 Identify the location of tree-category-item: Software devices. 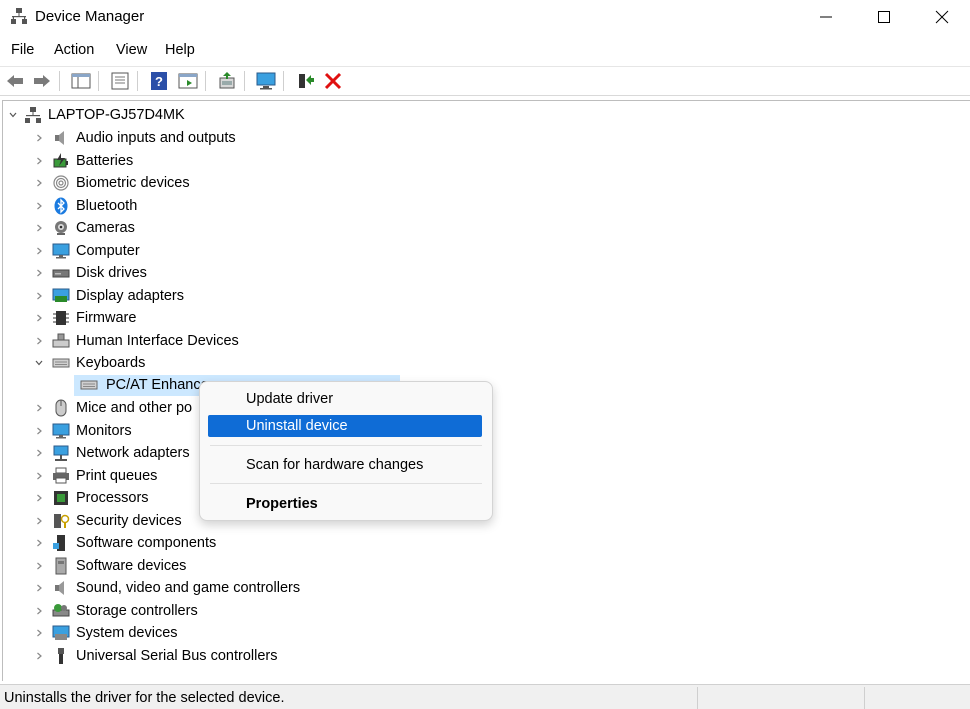
(110, 566).